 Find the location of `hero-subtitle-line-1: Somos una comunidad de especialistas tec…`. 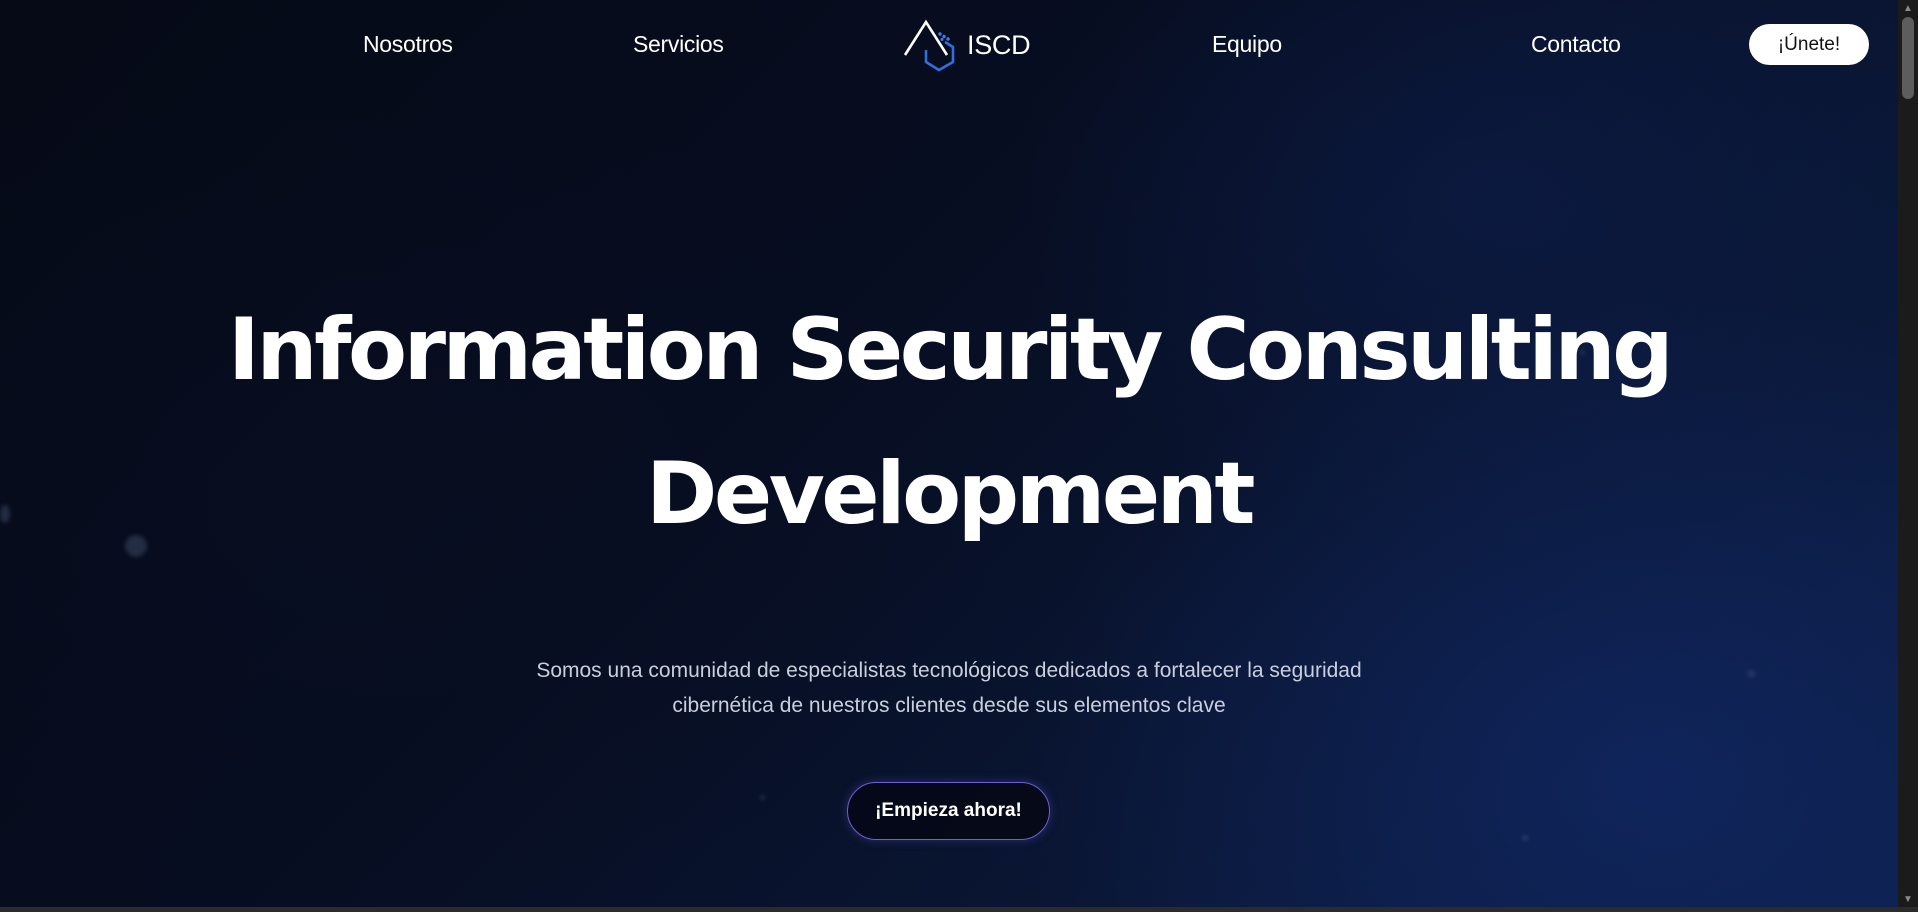

hero-subtitle-line-1: Somos una comunidad de especialistas tec… is located at coordinates (949, 670).